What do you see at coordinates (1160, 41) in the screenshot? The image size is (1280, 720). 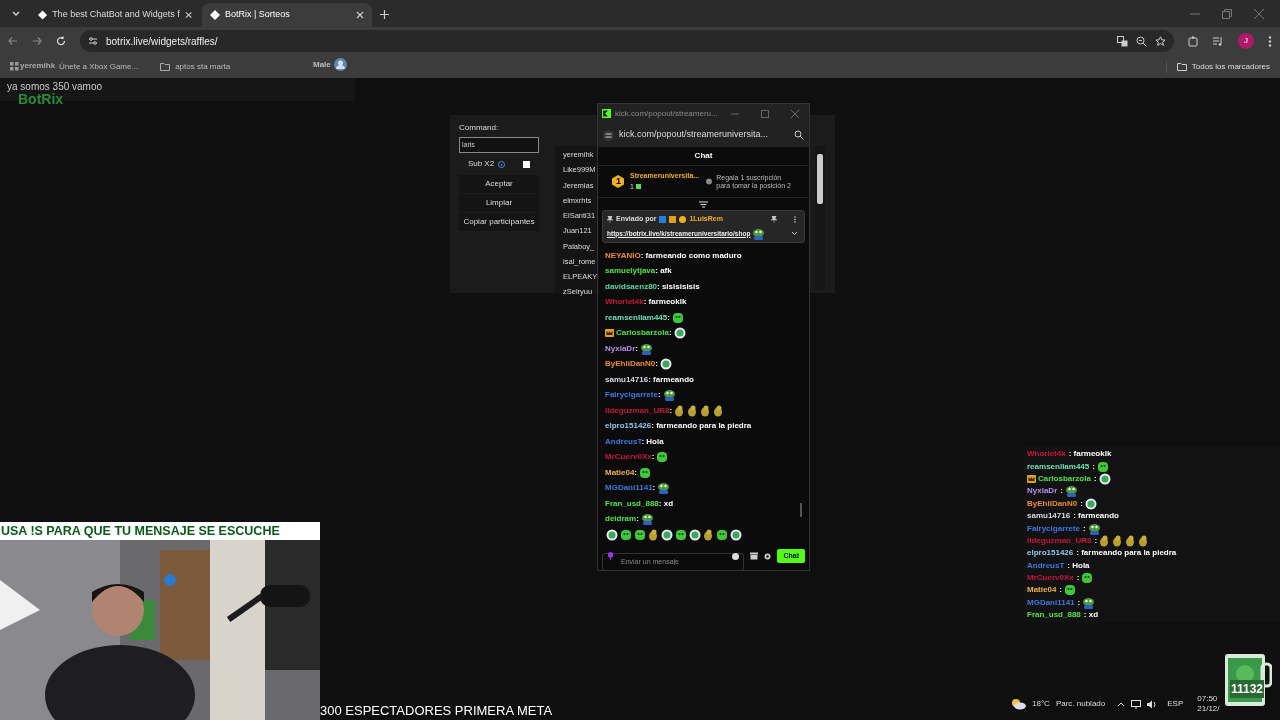 I see `star-icon` at bounding box center [1160, 41].